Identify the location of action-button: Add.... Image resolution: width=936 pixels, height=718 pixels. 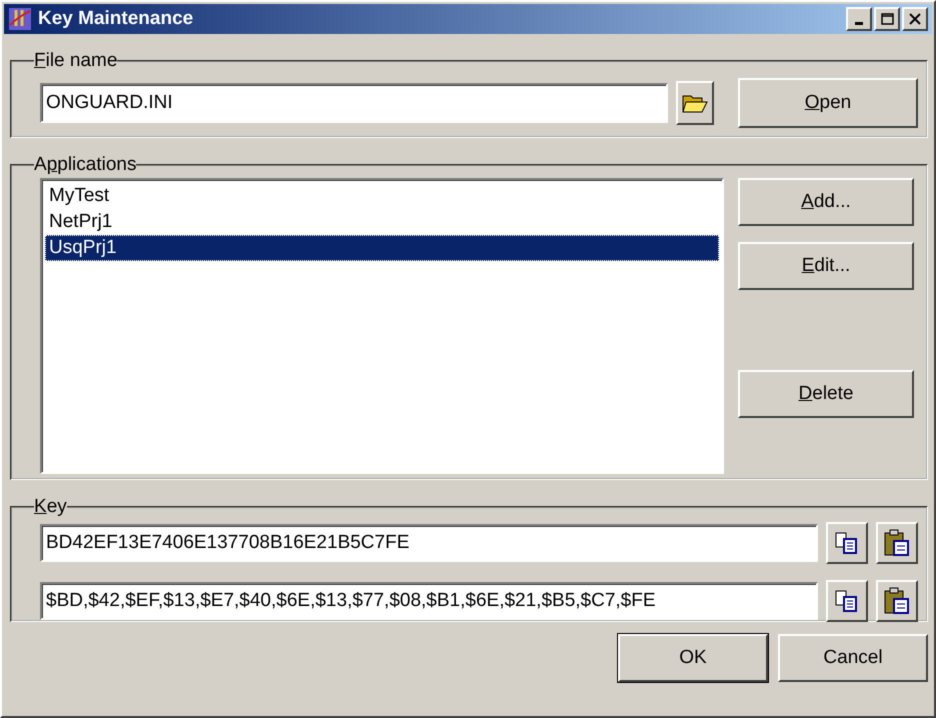
(826, 202).